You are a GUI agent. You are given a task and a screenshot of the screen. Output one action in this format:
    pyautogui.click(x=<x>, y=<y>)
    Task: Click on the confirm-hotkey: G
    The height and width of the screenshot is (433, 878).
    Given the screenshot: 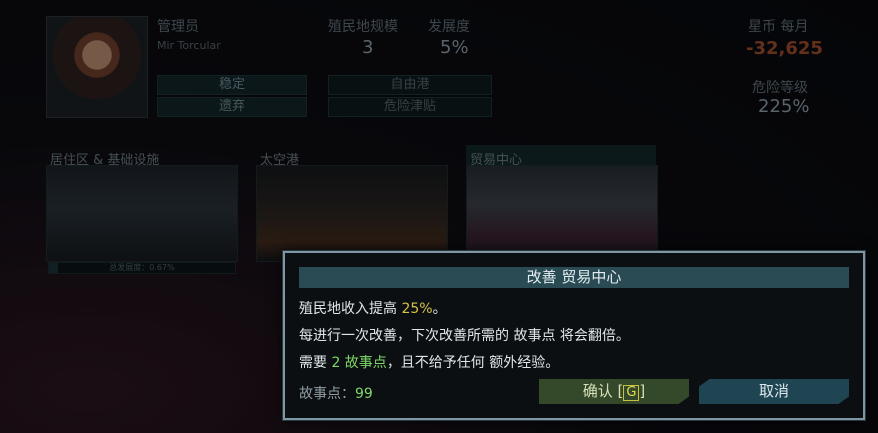 What is the action you would take?
    pyautogui.click(x=631, y=393)
    